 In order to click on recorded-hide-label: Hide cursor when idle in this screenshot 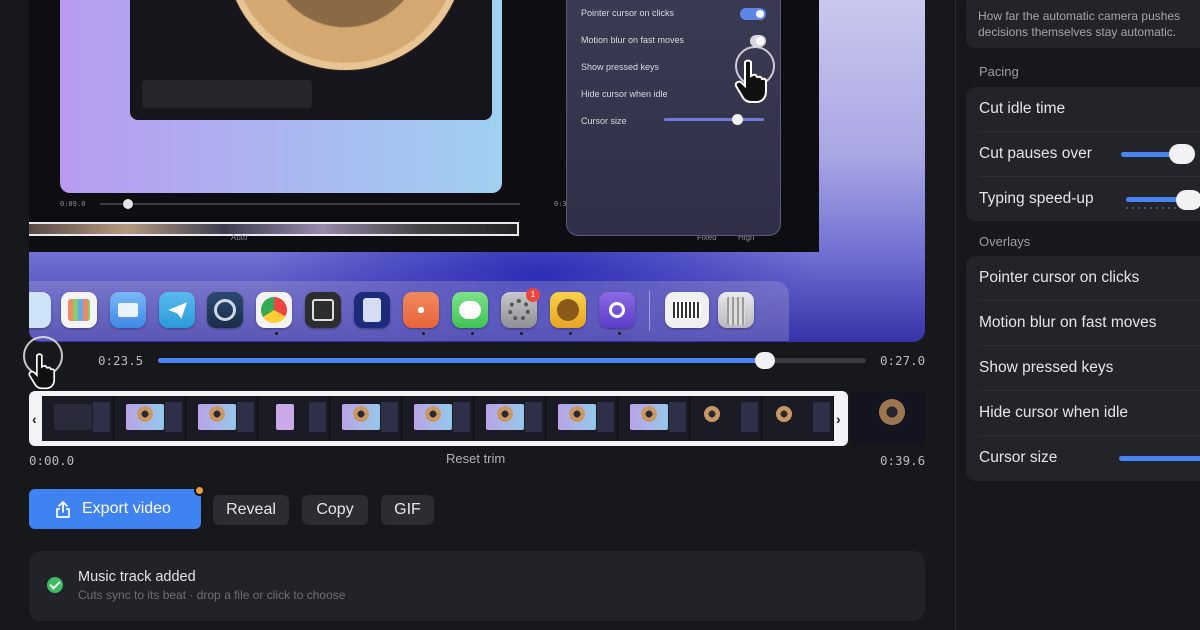, I will do `click(624, 94)`.